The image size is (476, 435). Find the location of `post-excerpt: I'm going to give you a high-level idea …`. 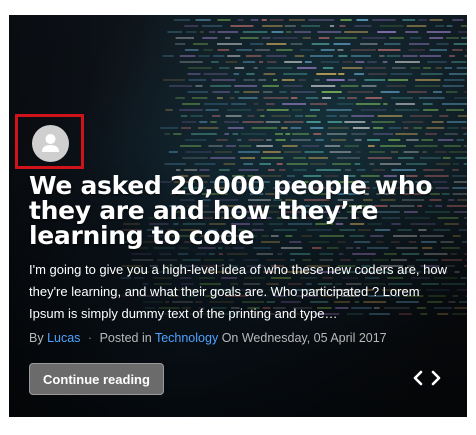

post-excerpt: I'm going to give you a high-level idea … is located at coordinates (238, 291).